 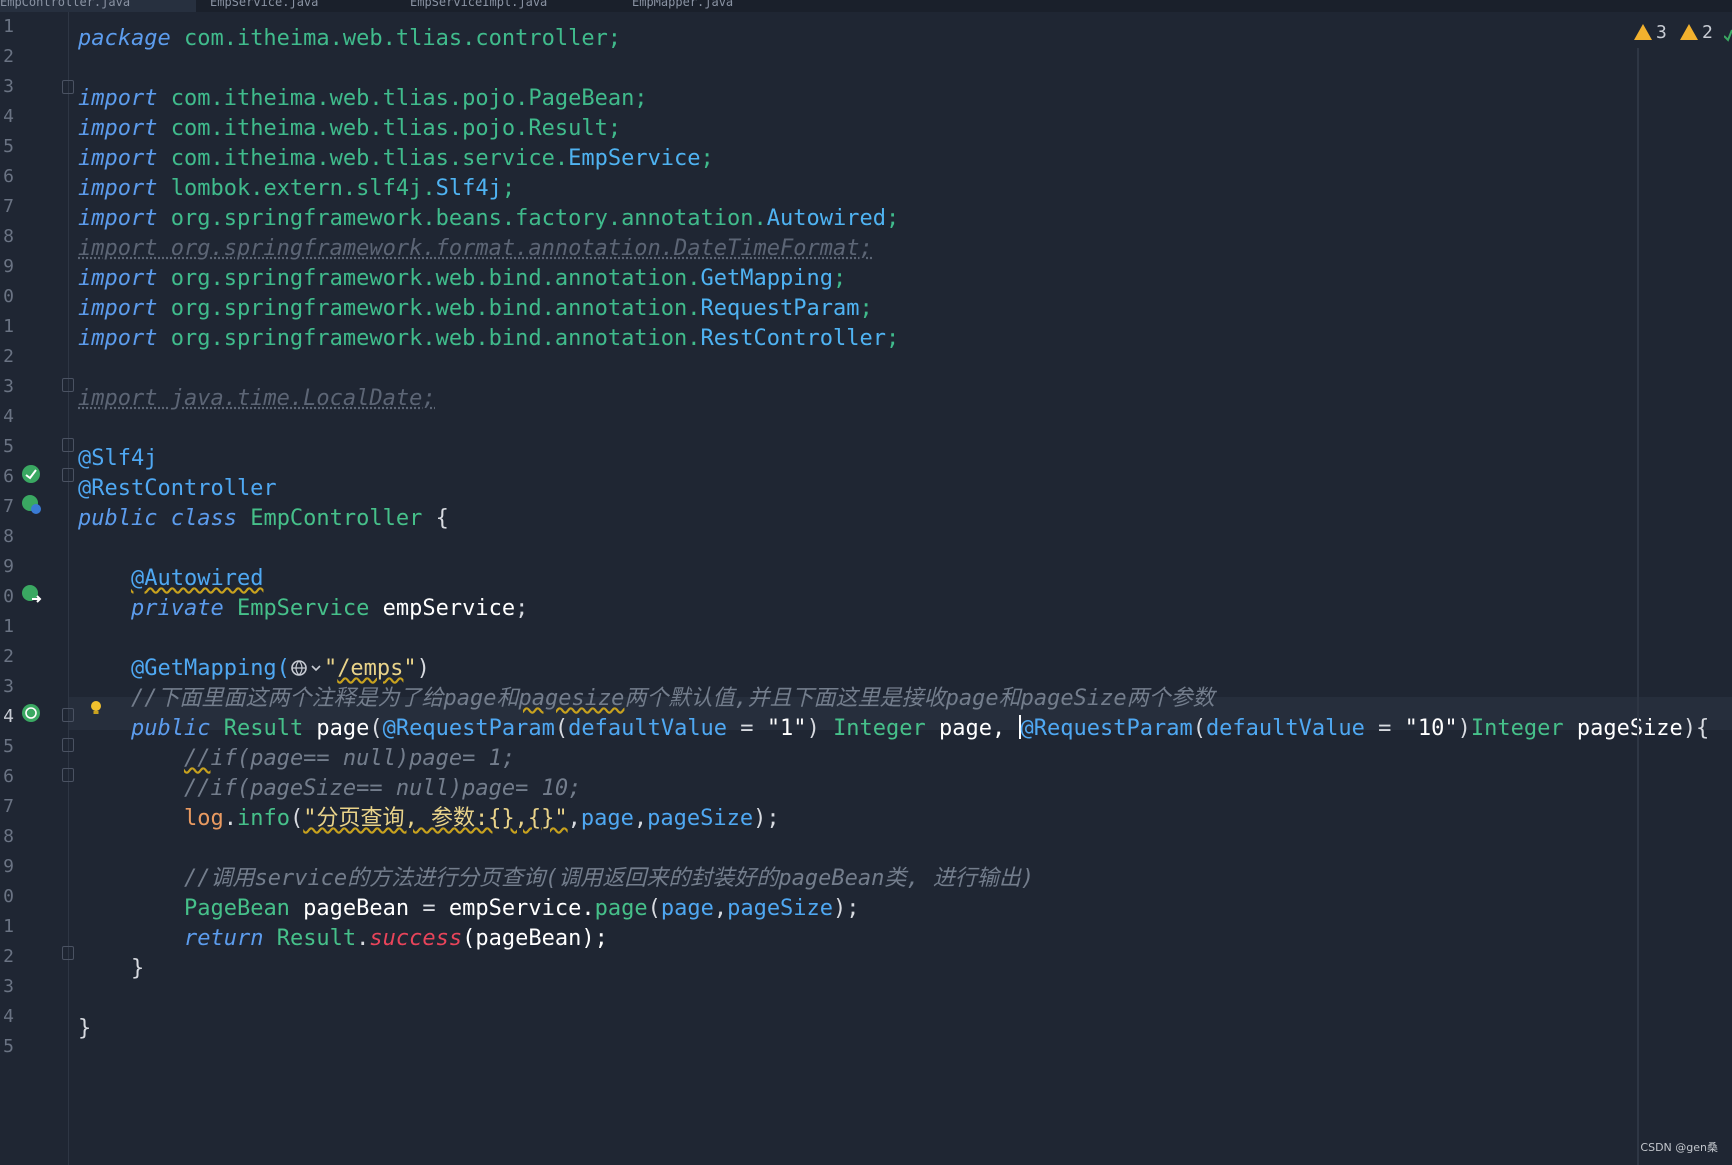 I want to click on code-line-25: //if(page== null)page= 1;, so click(x=349, y=758).